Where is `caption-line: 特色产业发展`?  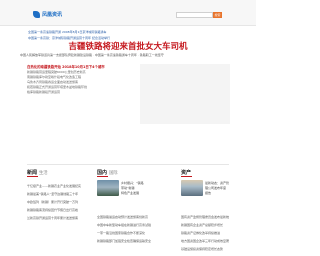 caption-line: 特色产业发展 is located at coordinates (130, 193).